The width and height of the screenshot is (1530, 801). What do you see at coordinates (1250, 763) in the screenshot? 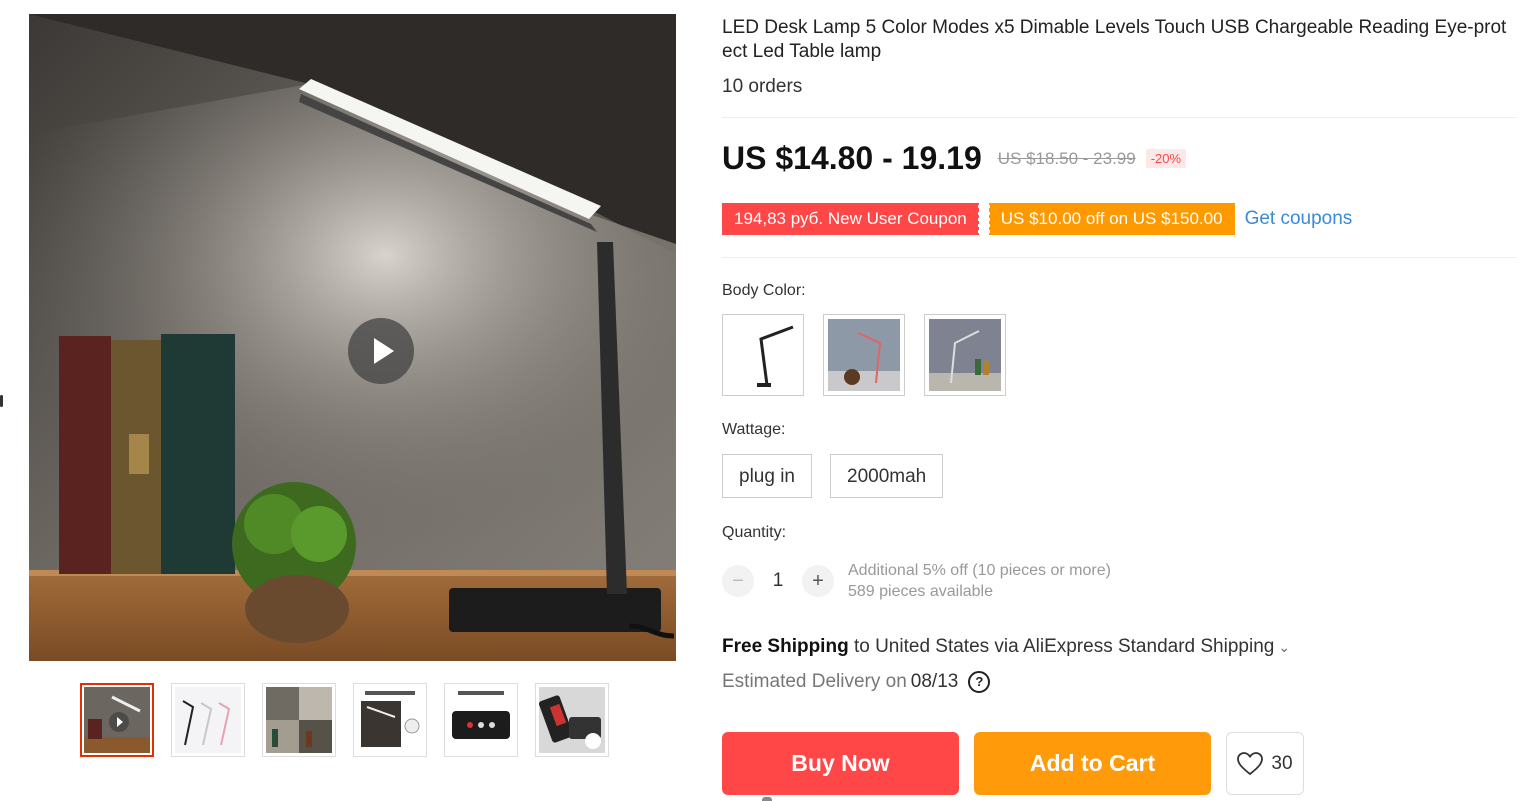
I see `heart-icon` at bounding box center [1250, 763].